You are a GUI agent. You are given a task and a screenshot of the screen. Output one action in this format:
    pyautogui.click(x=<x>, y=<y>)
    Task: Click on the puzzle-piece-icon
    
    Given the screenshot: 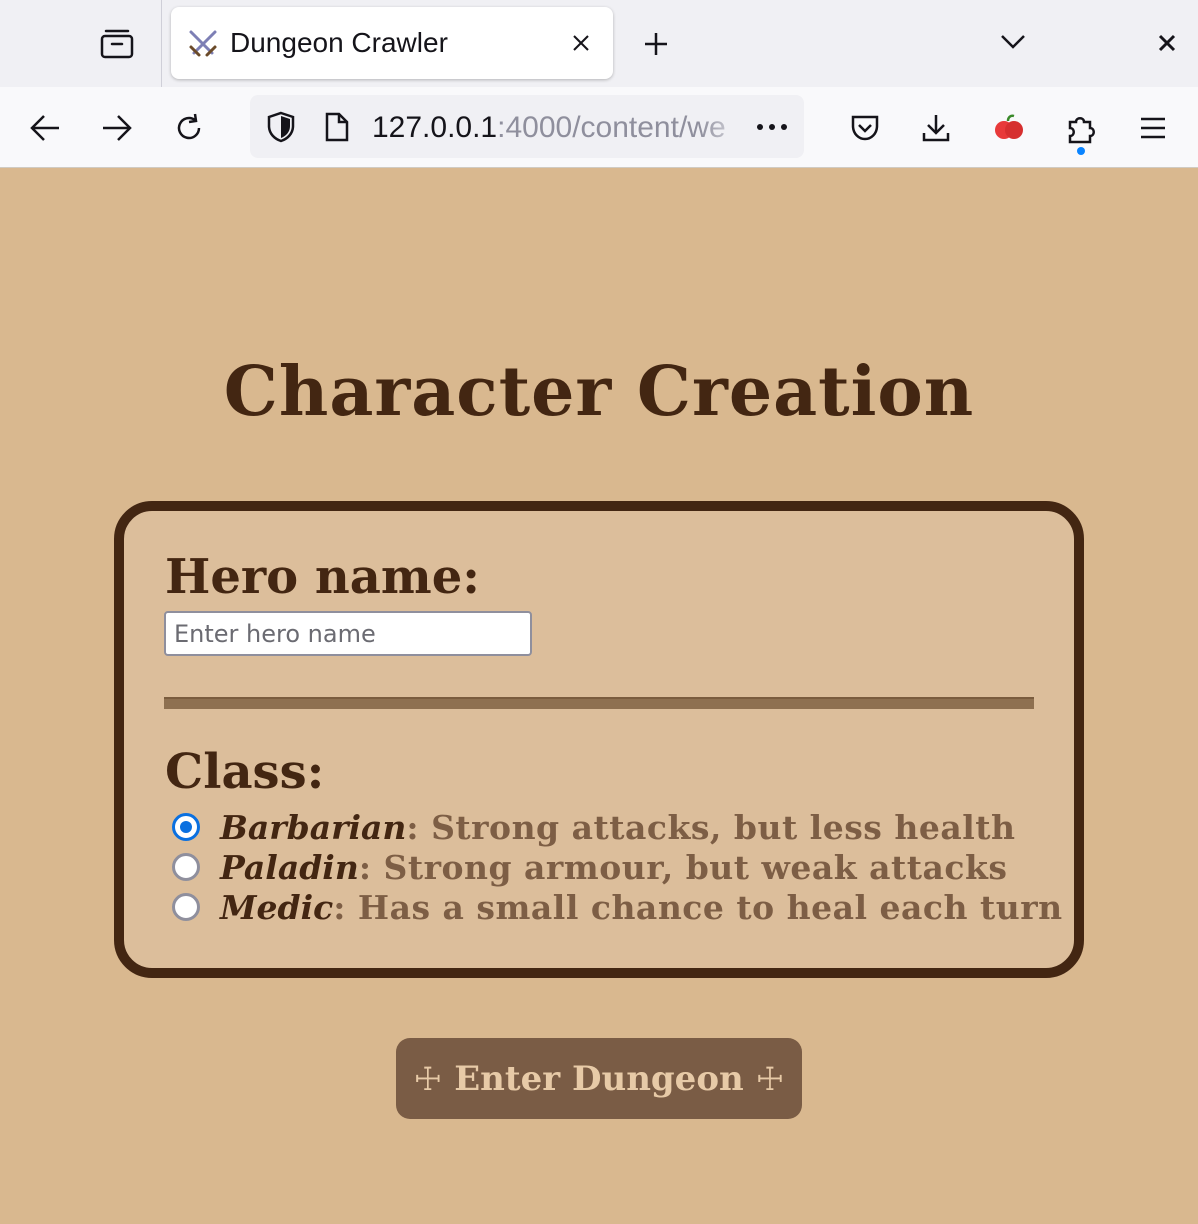 What is the action you would take?
    pyautogui.click(x=1081, y=130)
    